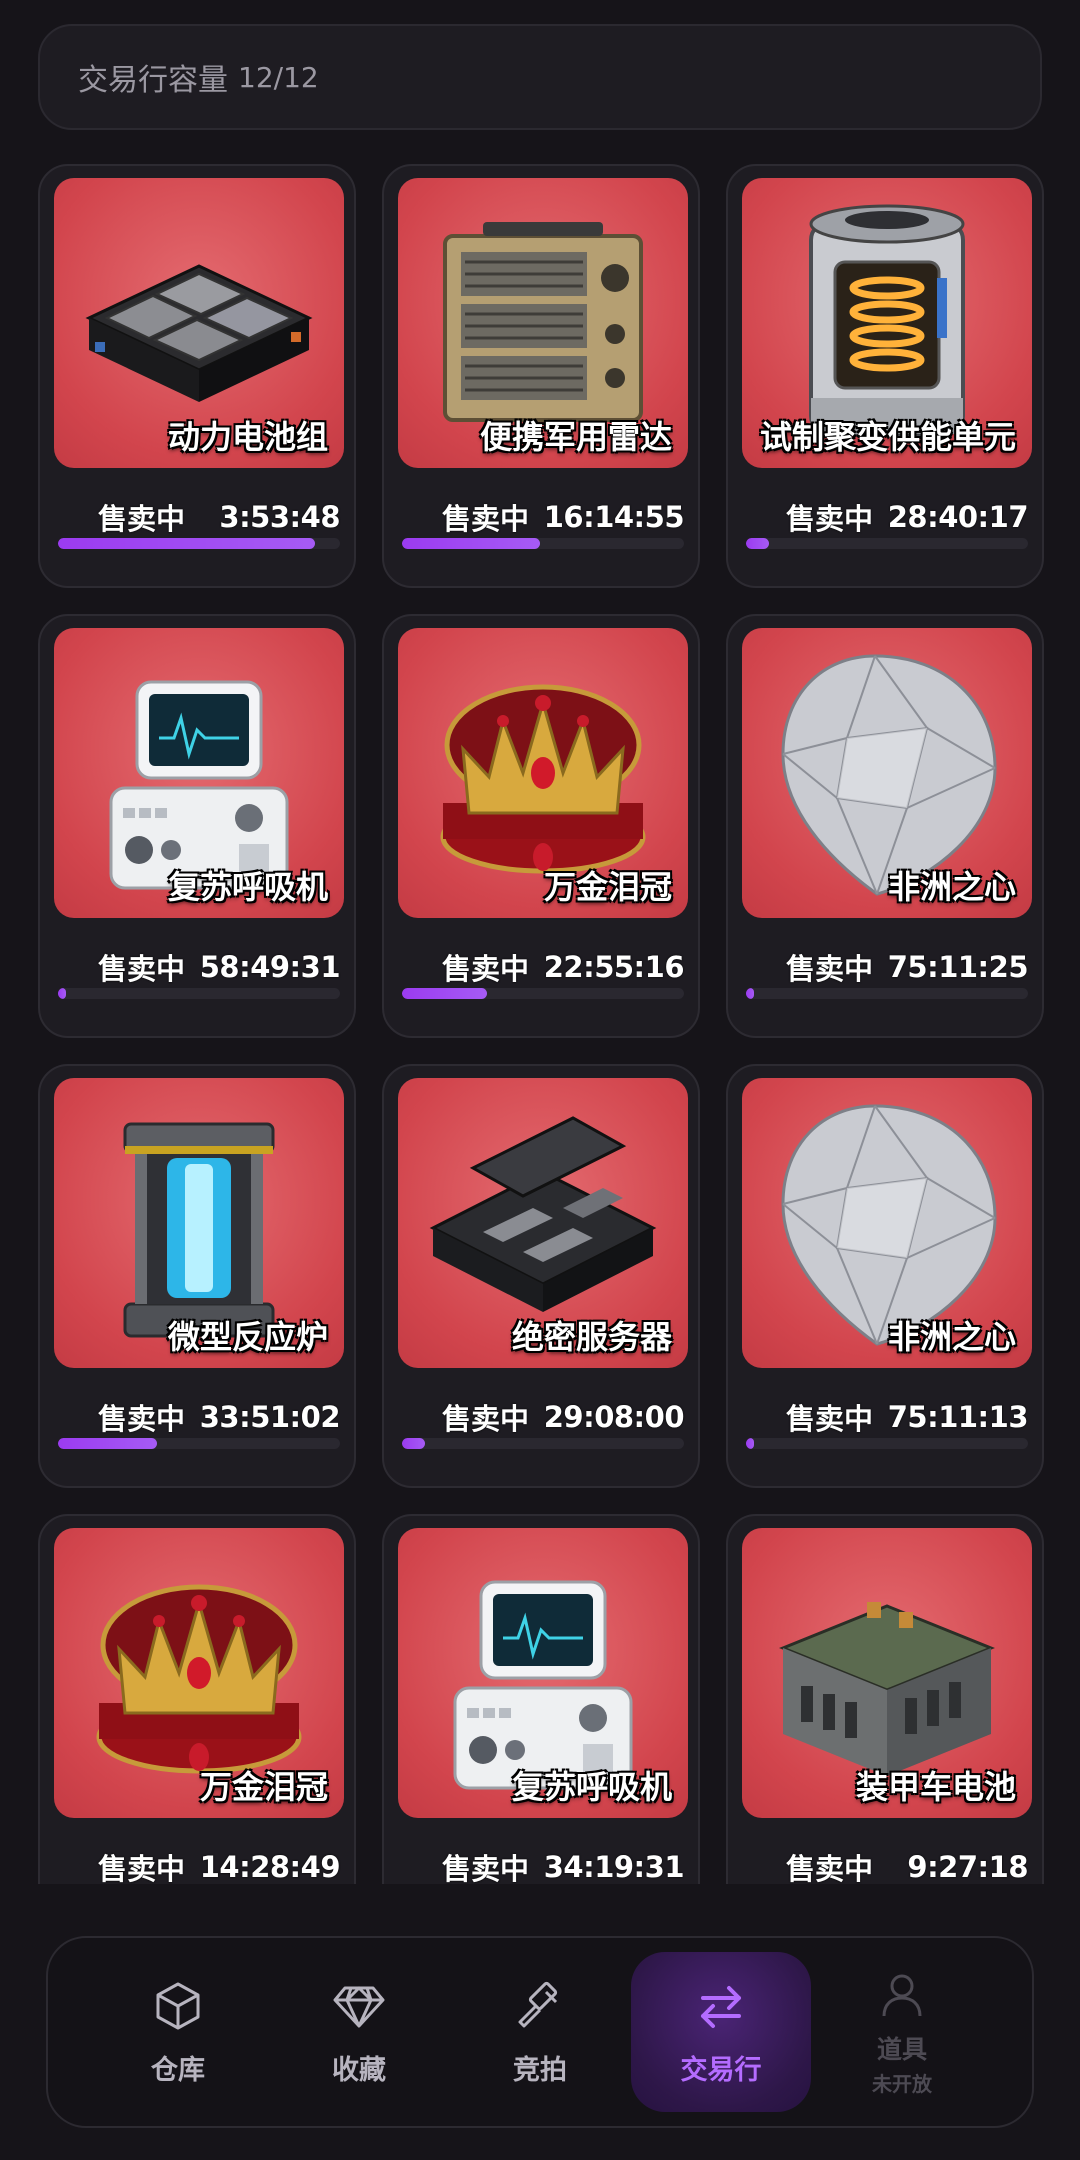 This screenshot has height=2160, width=1080. I want to click on item-name: 非洲之心, so click(951, 887).